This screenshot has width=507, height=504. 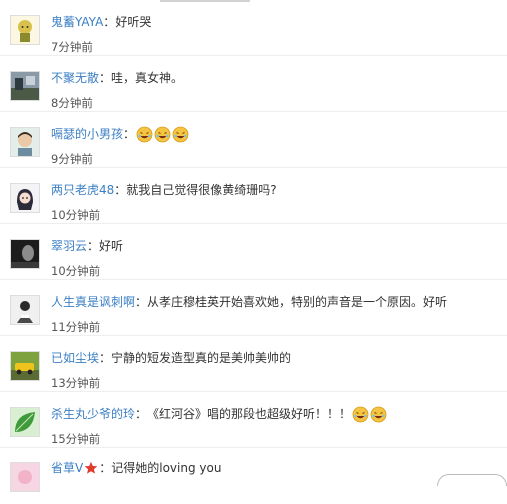 I want to click on comment-time: 15分钟前, so click(x=75, y=439).